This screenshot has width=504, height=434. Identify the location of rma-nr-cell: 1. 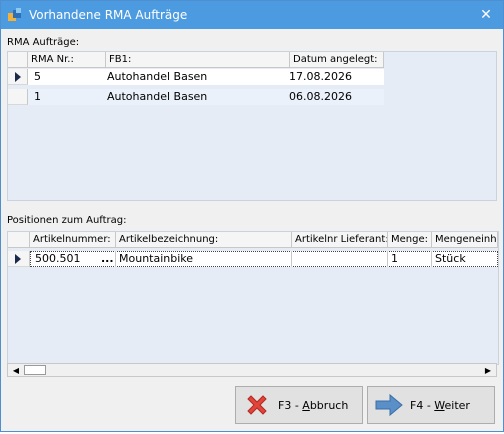
(68, 97).